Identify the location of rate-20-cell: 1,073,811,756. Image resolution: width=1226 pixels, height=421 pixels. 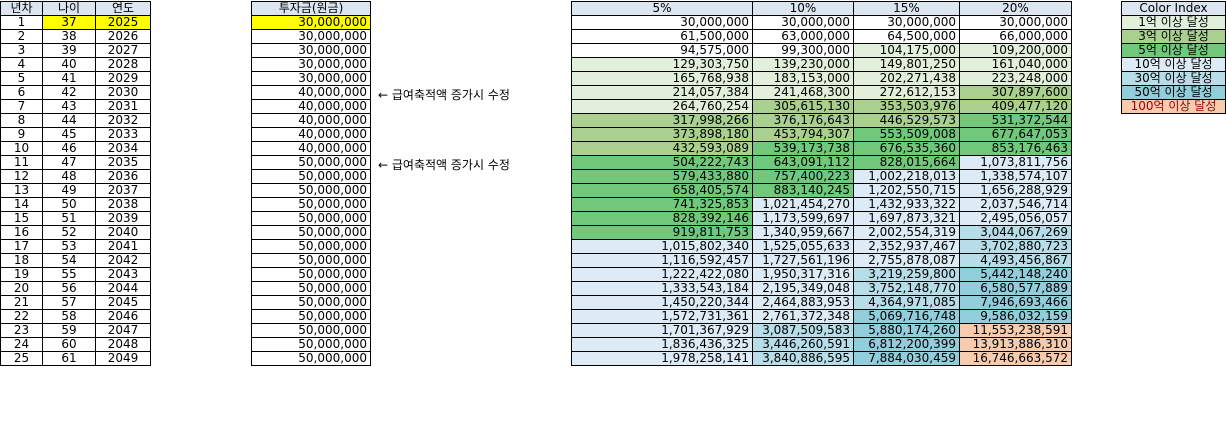
(1015, 162).